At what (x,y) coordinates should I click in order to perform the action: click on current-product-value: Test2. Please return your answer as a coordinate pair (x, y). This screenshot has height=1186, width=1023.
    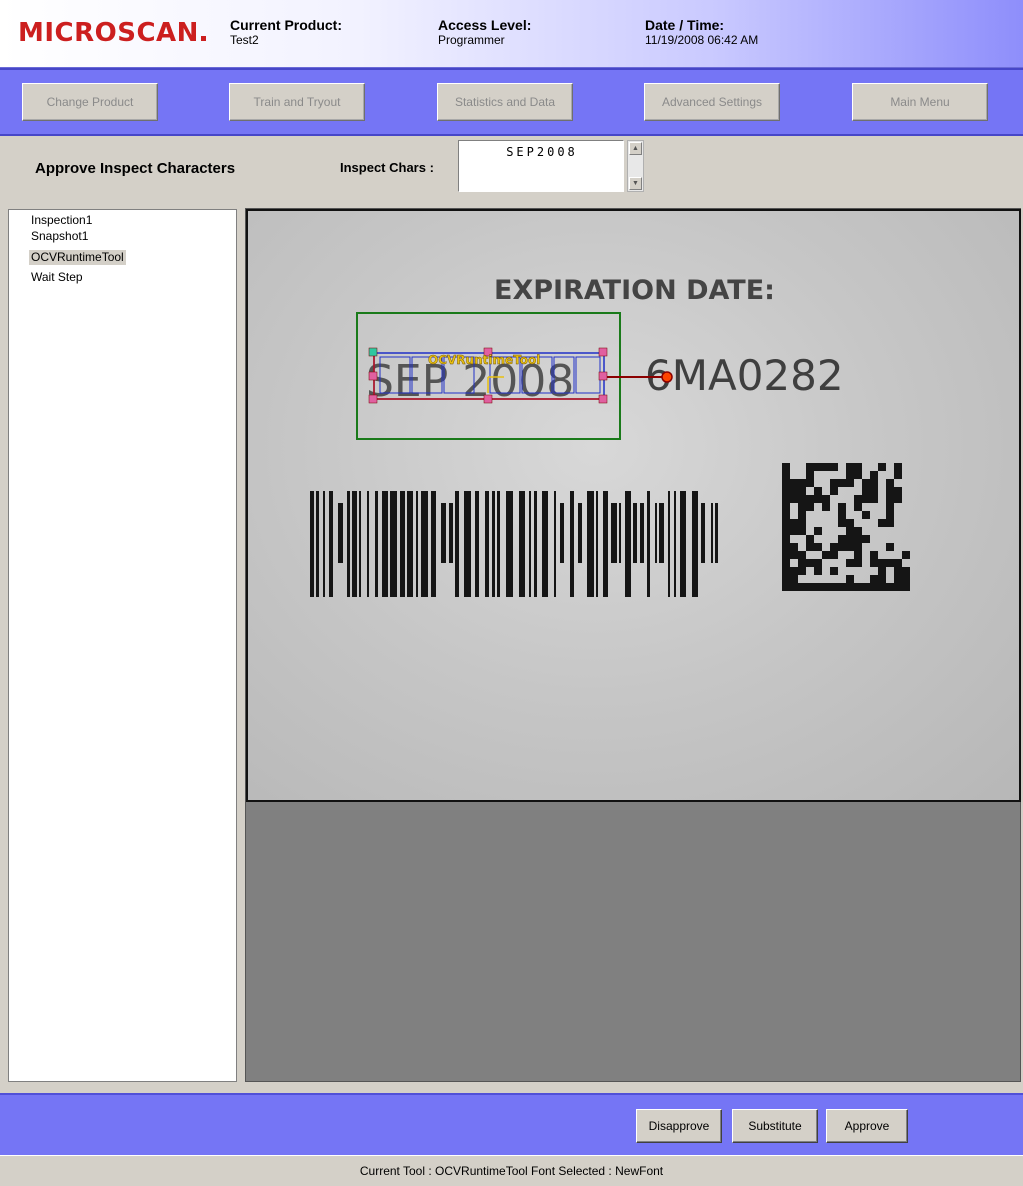
    Looking at the image, I should click on (244, 40).